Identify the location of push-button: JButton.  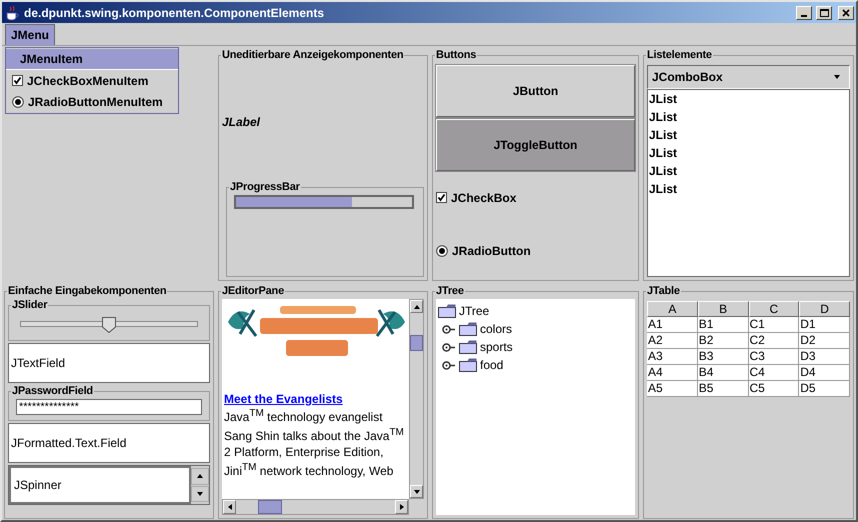
(535, 91).